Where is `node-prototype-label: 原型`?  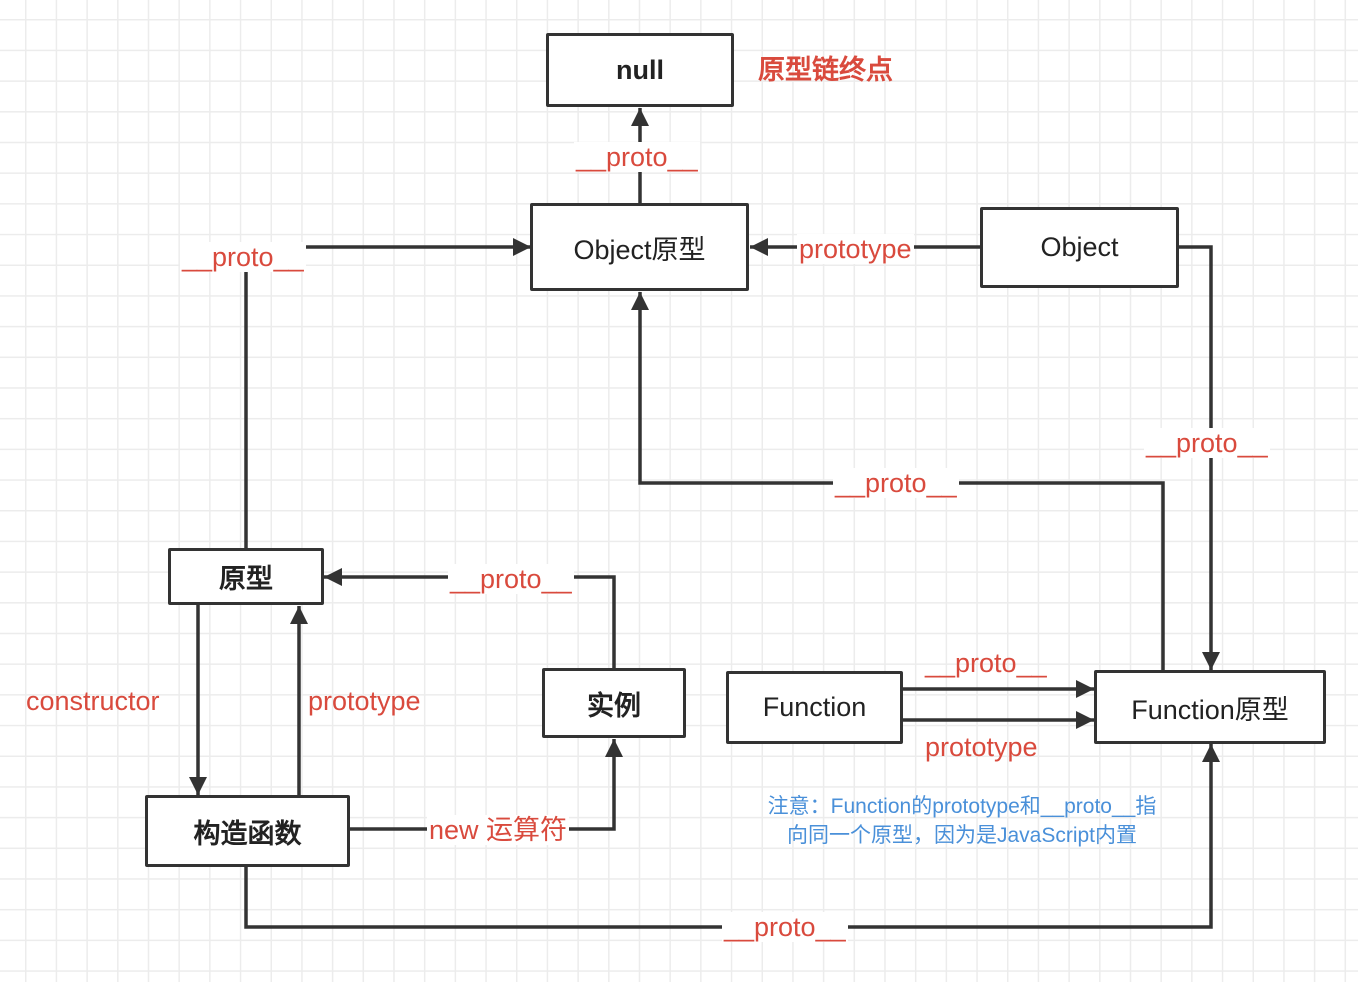
node-prototype-label: 原型 is located at coordinates (246, 579).